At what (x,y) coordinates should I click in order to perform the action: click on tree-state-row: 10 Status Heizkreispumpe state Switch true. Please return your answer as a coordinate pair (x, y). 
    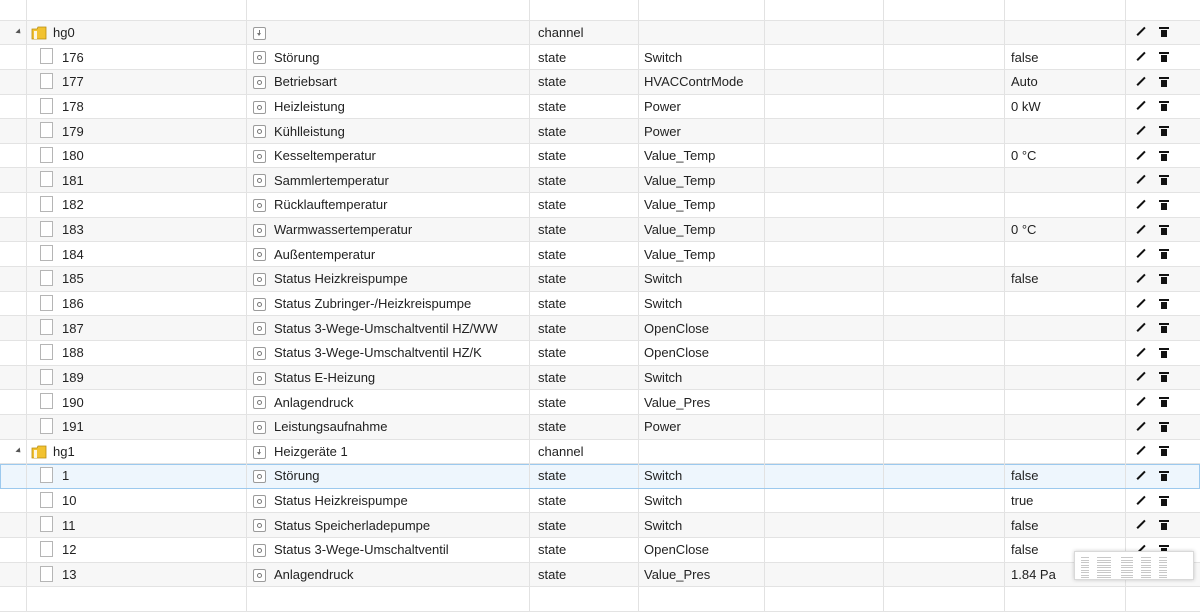
    Looking at the image, I should click on (600, 501).